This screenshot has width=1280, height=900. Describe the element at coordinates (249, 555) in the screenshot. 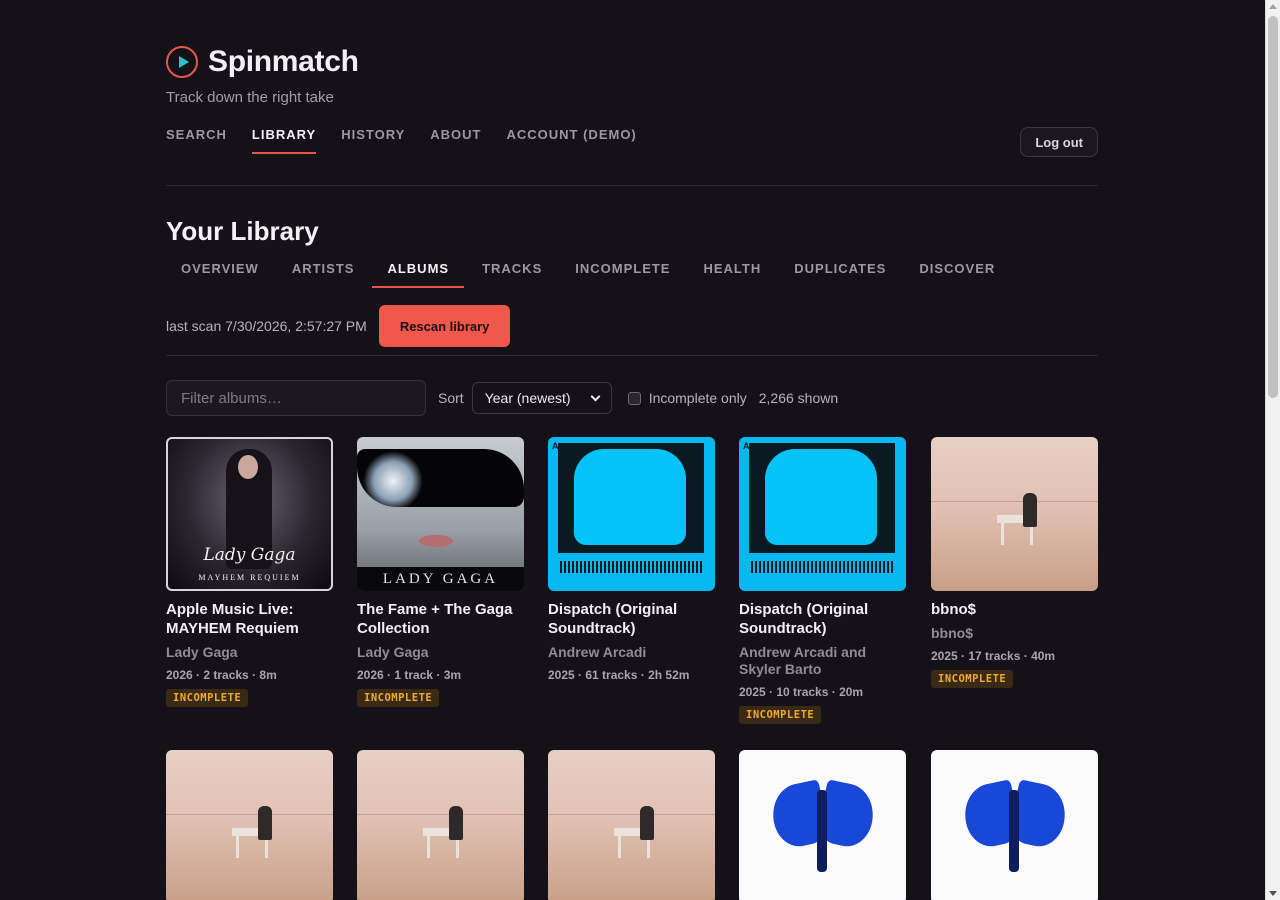

I see `cover-art-text: Lady Gaga` at that location.